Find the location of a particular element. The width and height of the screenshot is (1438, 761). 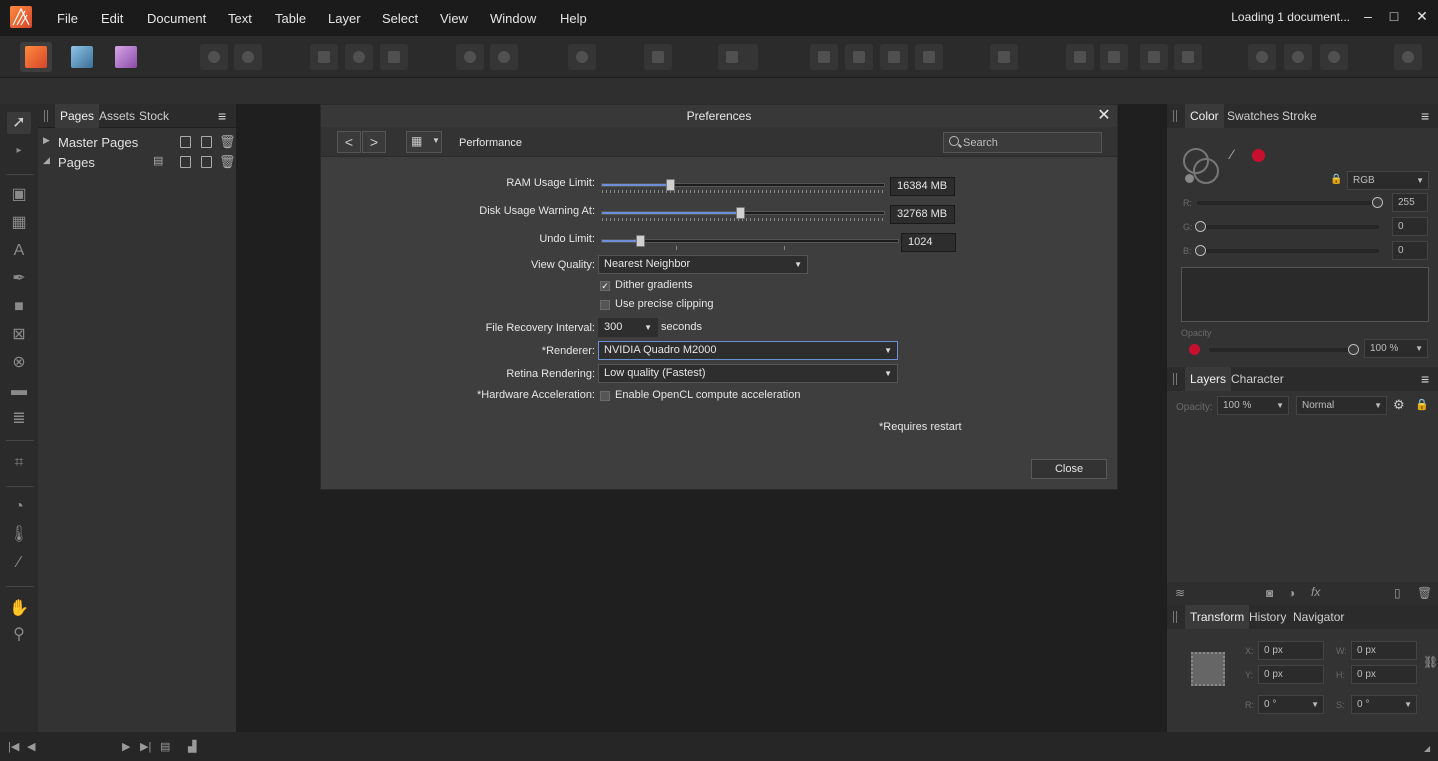

opencl-checkbox is located at coordinates (605, 396).